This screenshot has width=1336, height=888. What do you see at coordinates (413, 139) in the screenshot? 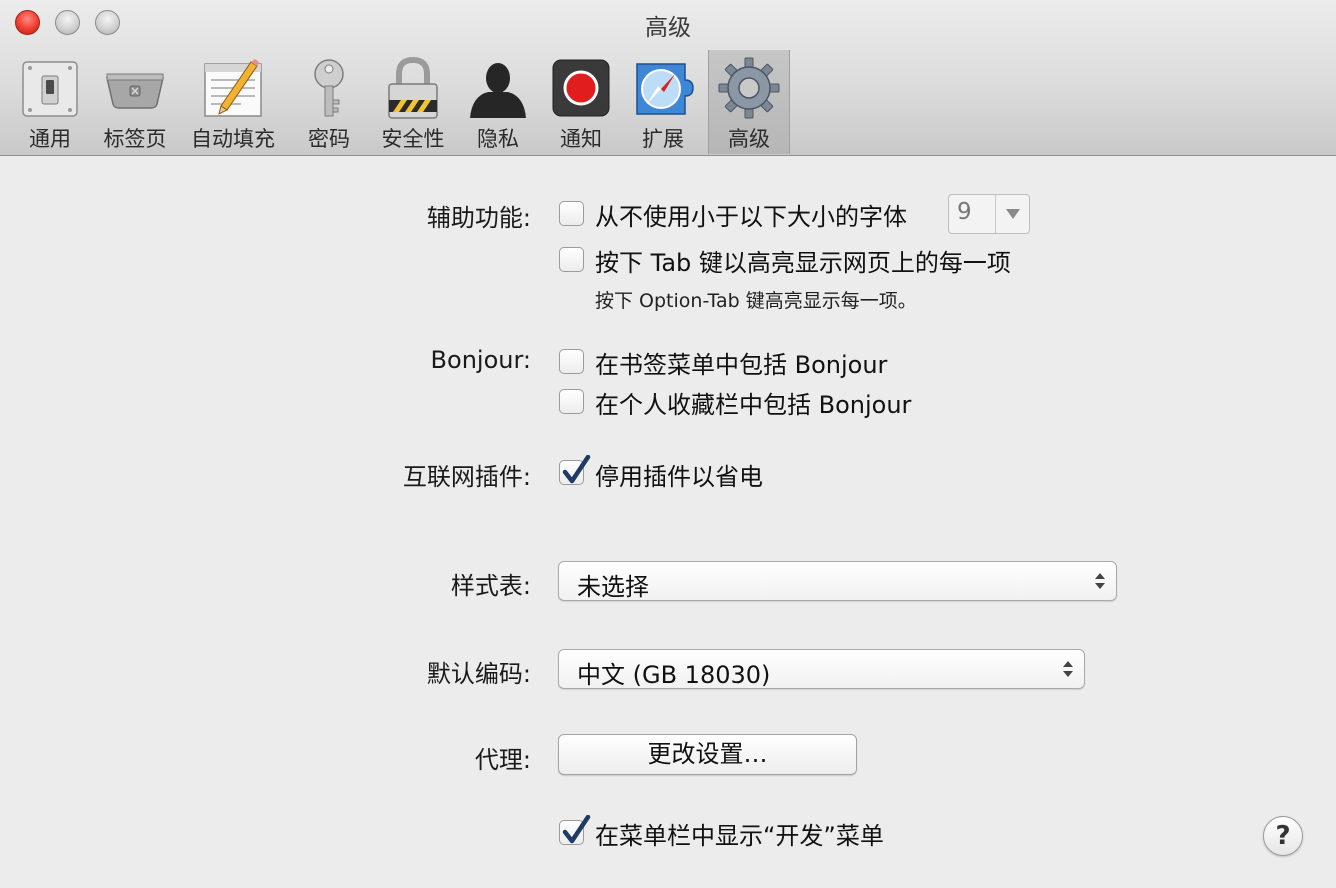
I see `toolbar-tab-label: 安全性` at bounding box center [413, 139].